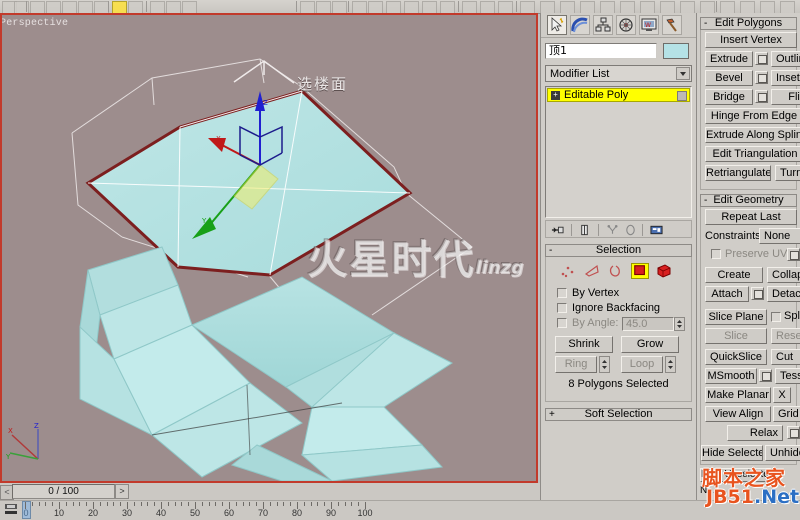  Describe the element at coordinates (601, 51) in the screenshot. I see `object-name-field: 顶1` at that location.